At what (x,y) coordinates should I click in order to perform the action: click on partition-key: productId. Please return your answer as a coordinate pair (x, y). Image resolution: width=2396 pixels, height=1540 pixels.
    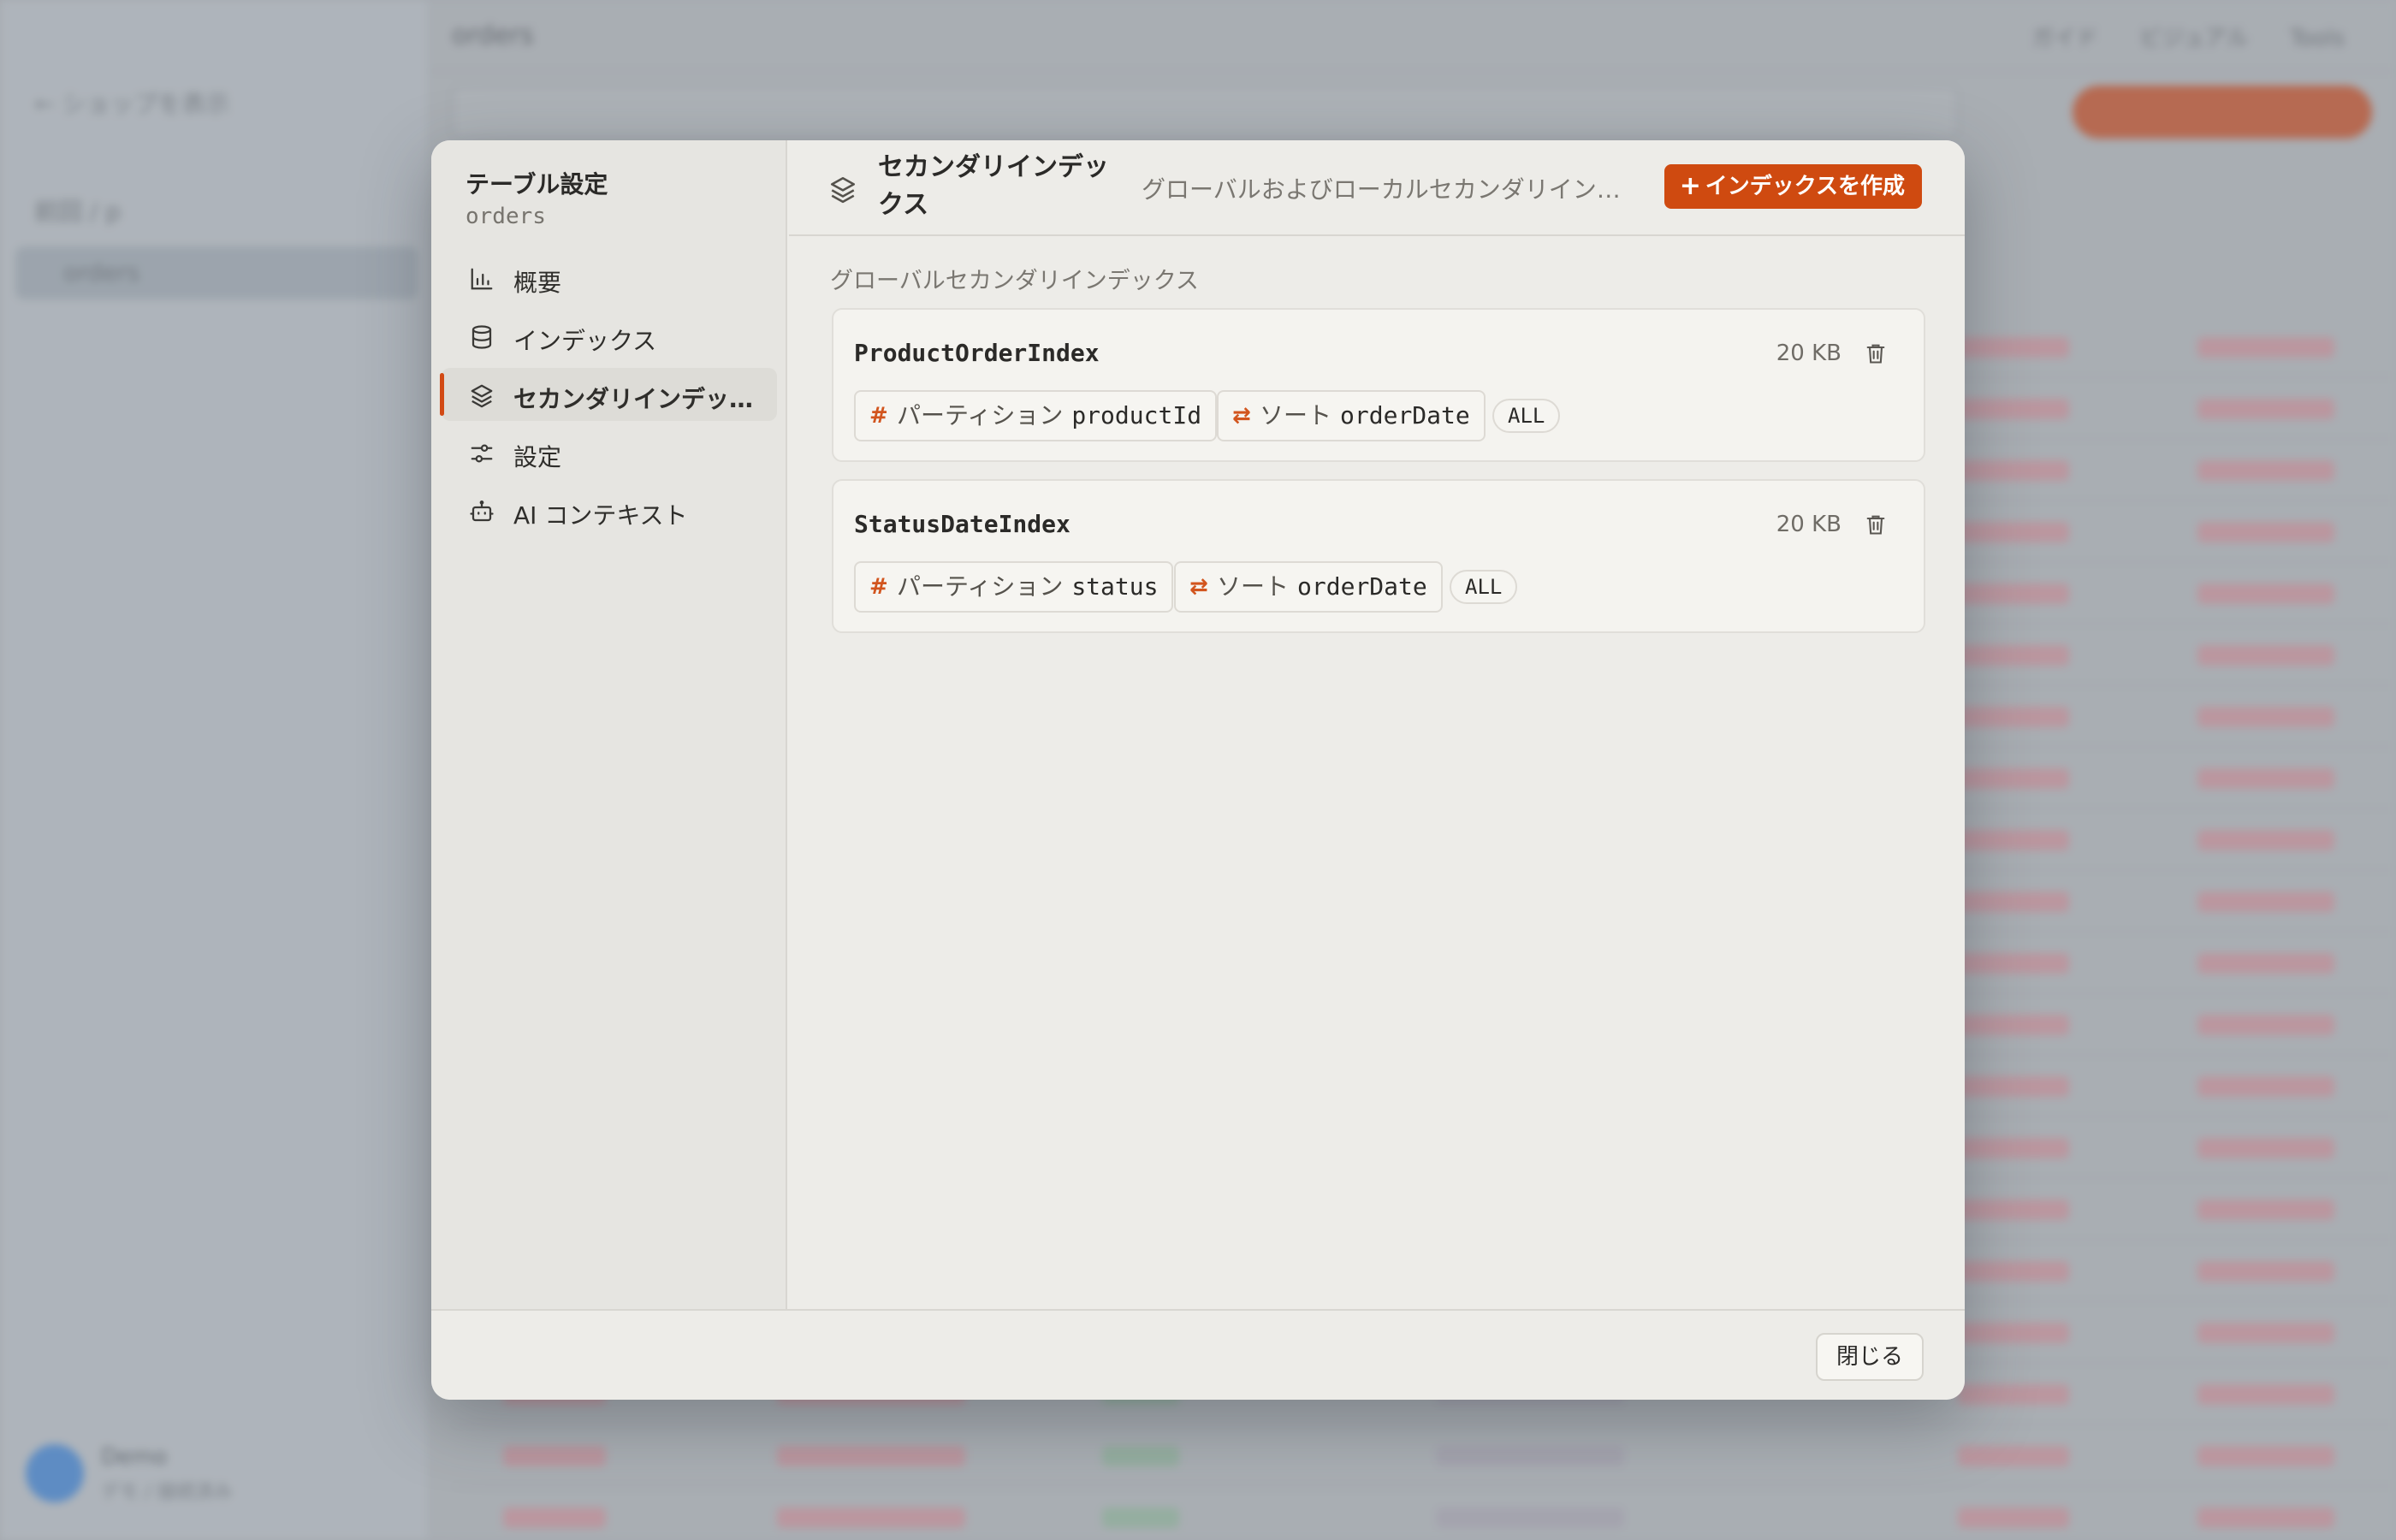
    Looking at the image, I should click on (1136, 415).